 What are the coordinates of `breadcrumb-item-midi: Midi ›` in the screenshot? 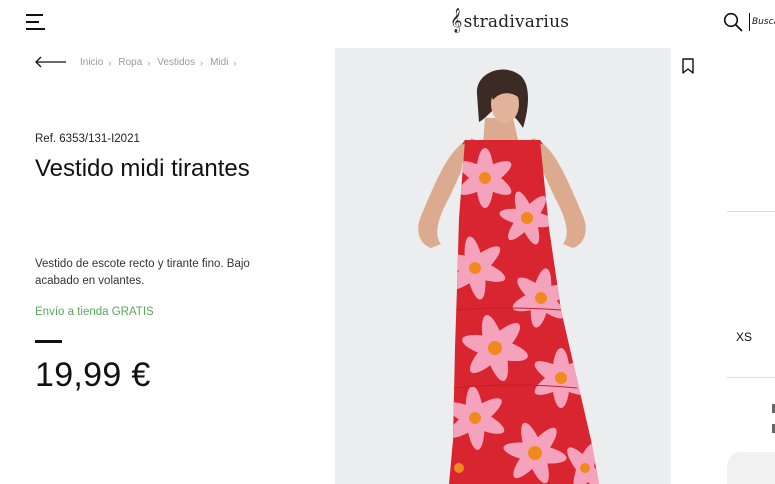 It's located at (226, 62).